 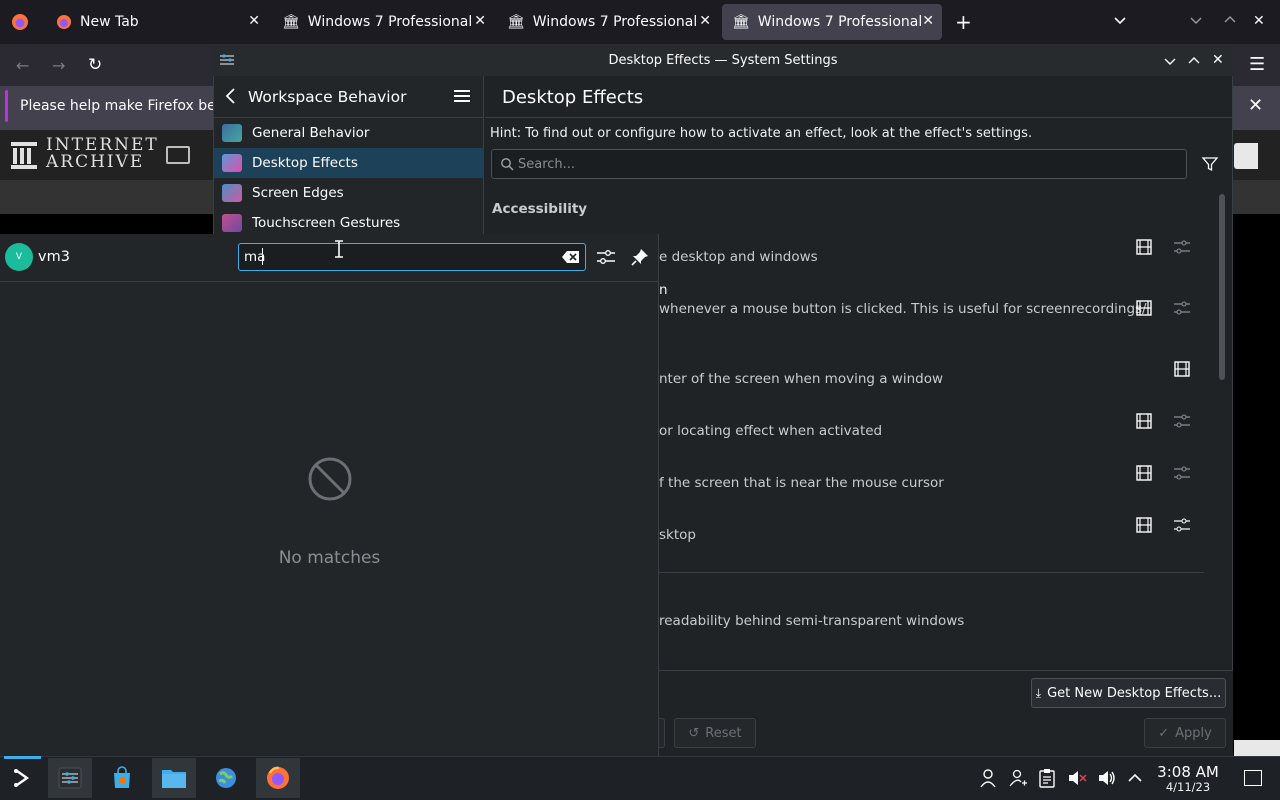 I want to click on settings-maximize-icon, so click(x=1194, y=61).